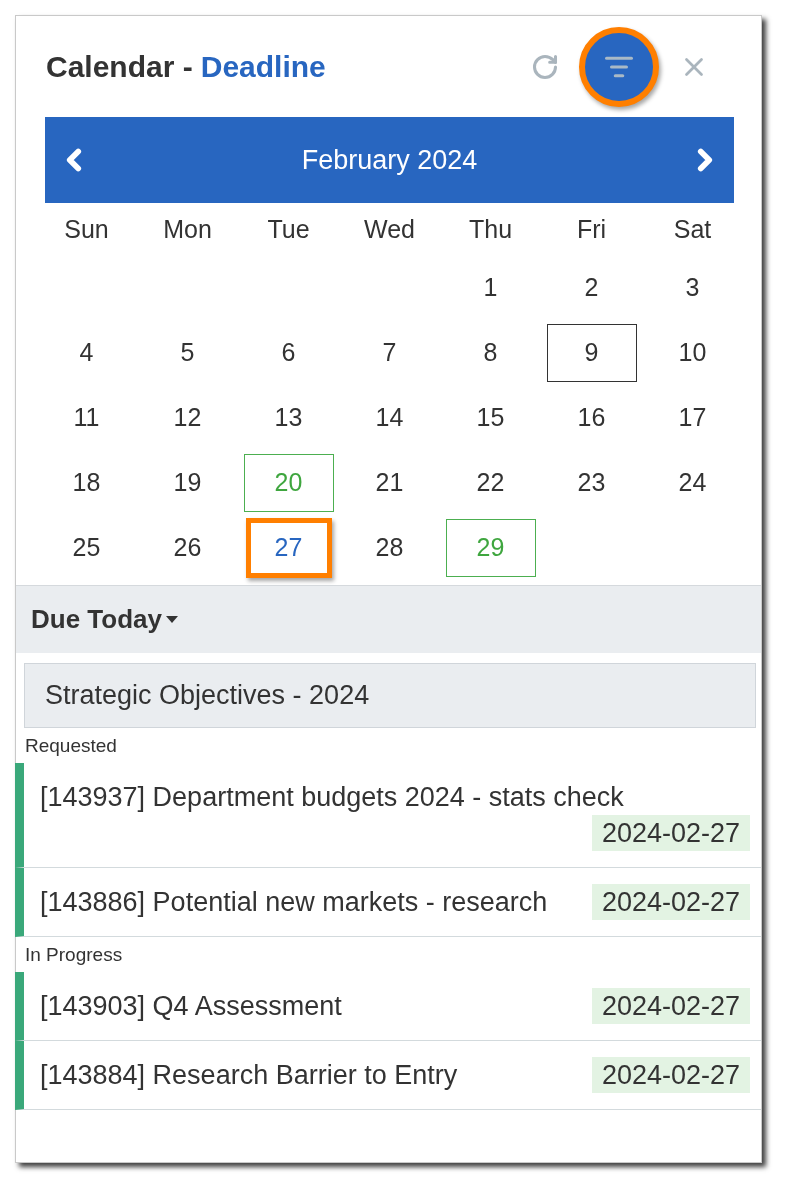 The image size is (788, 1190). I want to click on calendar-day: 8, so click(490, 352).